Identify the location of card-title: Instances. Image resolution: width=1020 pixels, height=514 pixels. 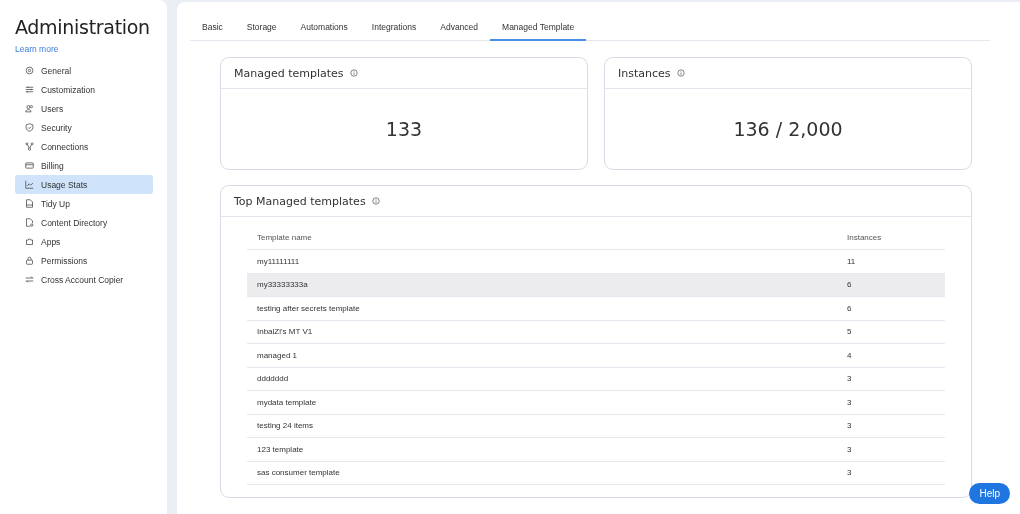
(644, 73).